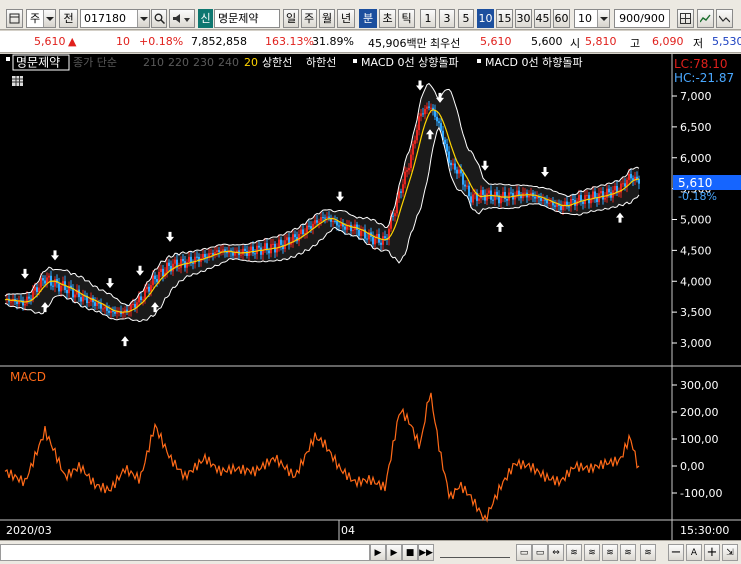 The width and height of the screenshot is (741, 564). What do you see at coordinates (123, 41) in the screenshot?
I see `change-amount: 10` at bounding box center [123, 41].